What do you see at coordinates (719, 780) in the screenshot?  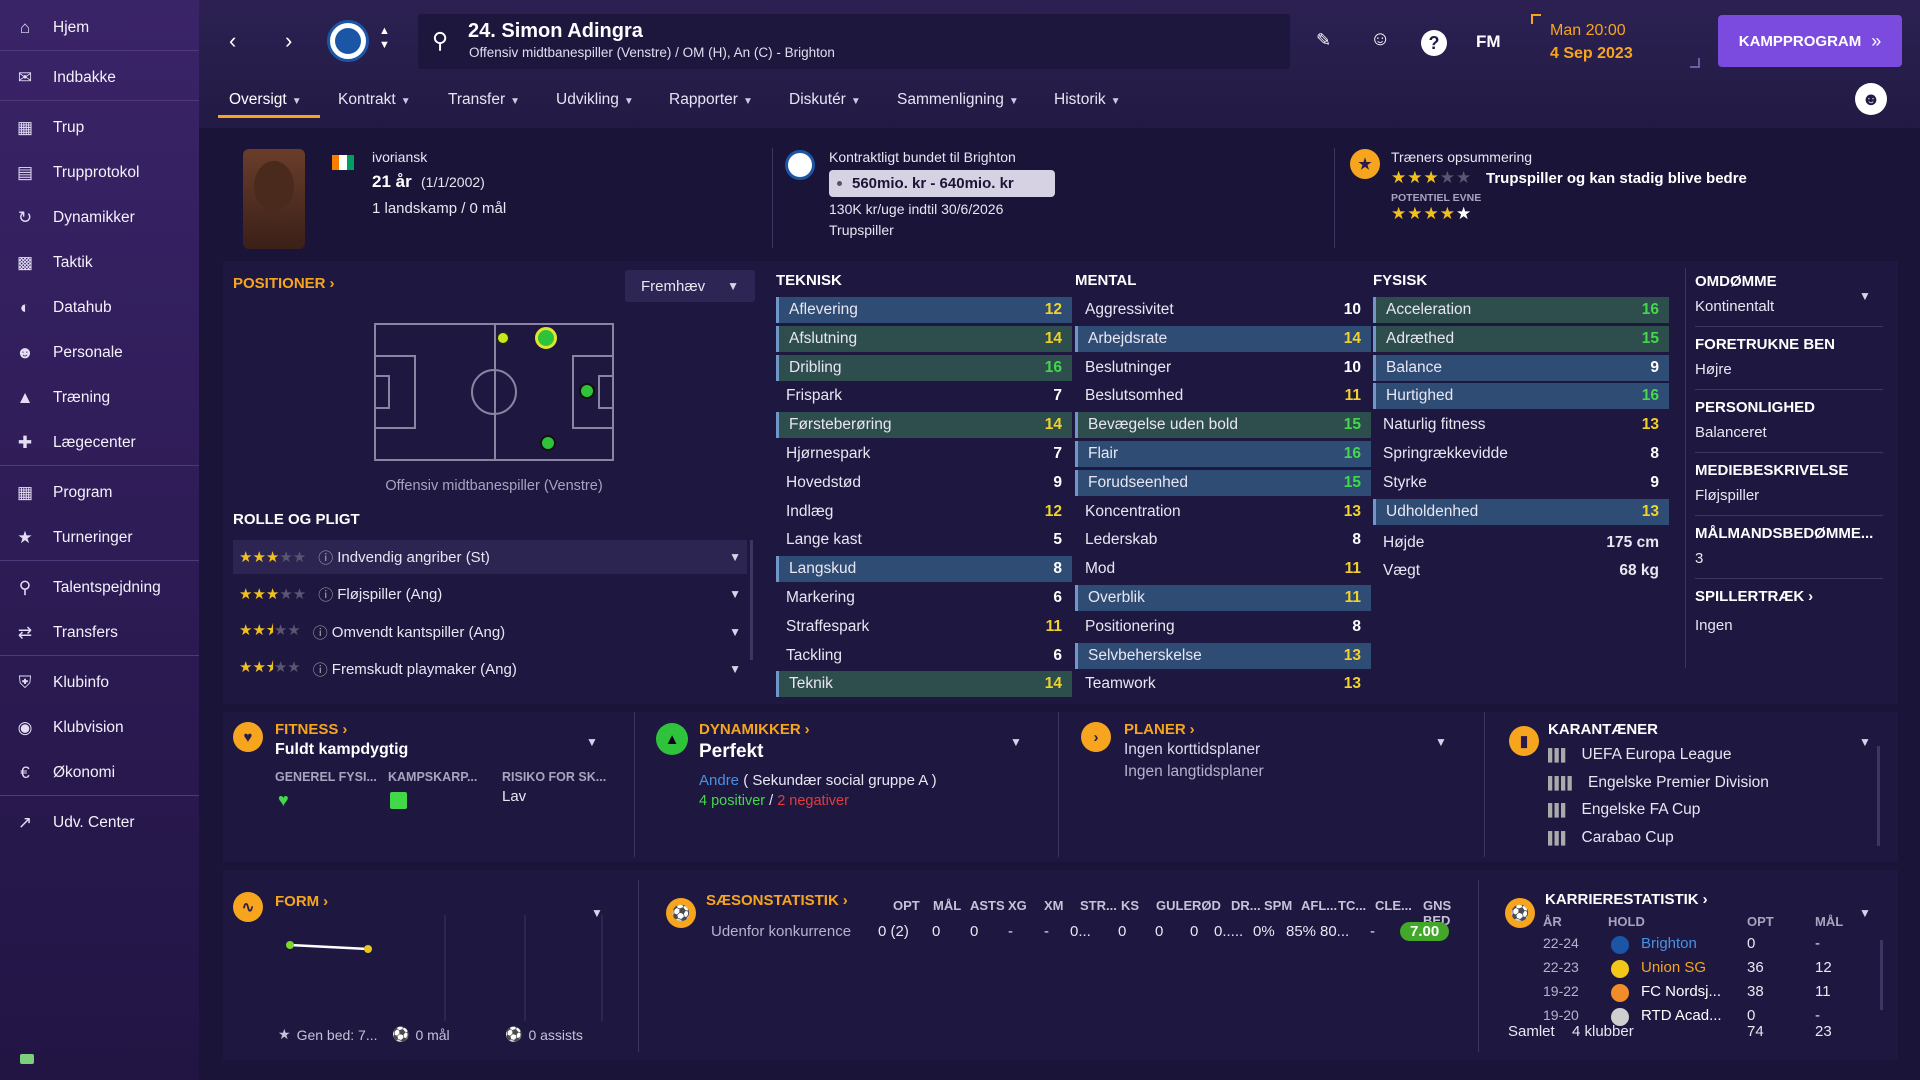 I see `social-group-link: Andre` at bounding box center [719, 780].